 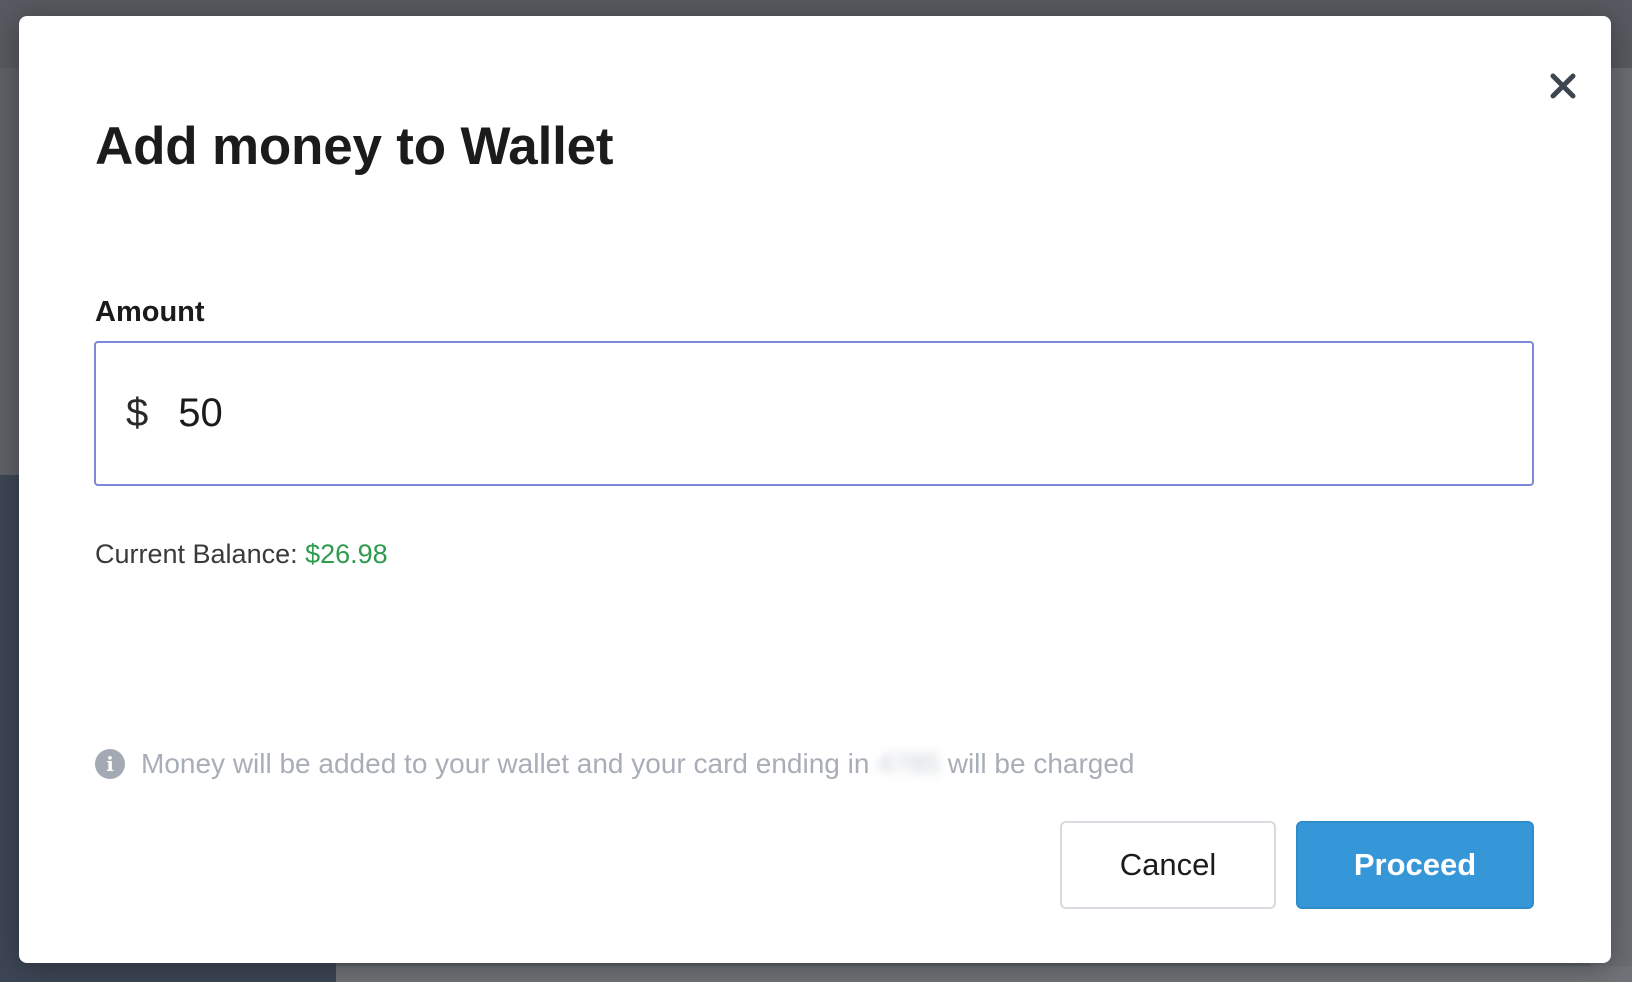 I want to click on info-icon: i, so click(x=110, y=764).